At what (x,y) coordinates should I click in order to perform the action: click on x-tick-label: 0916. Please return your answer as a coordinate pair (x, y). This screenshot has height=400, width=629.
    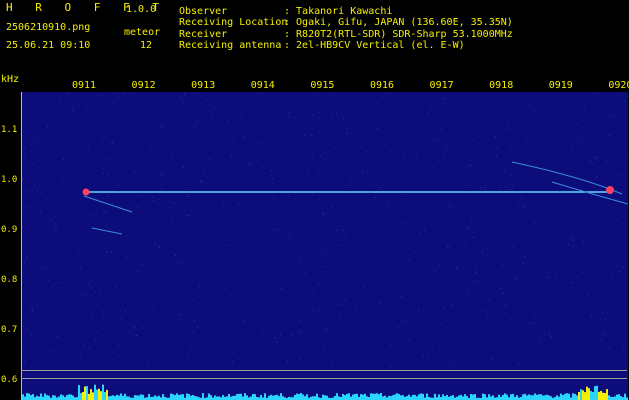
    Looking at the image, I should click on (382, 85).